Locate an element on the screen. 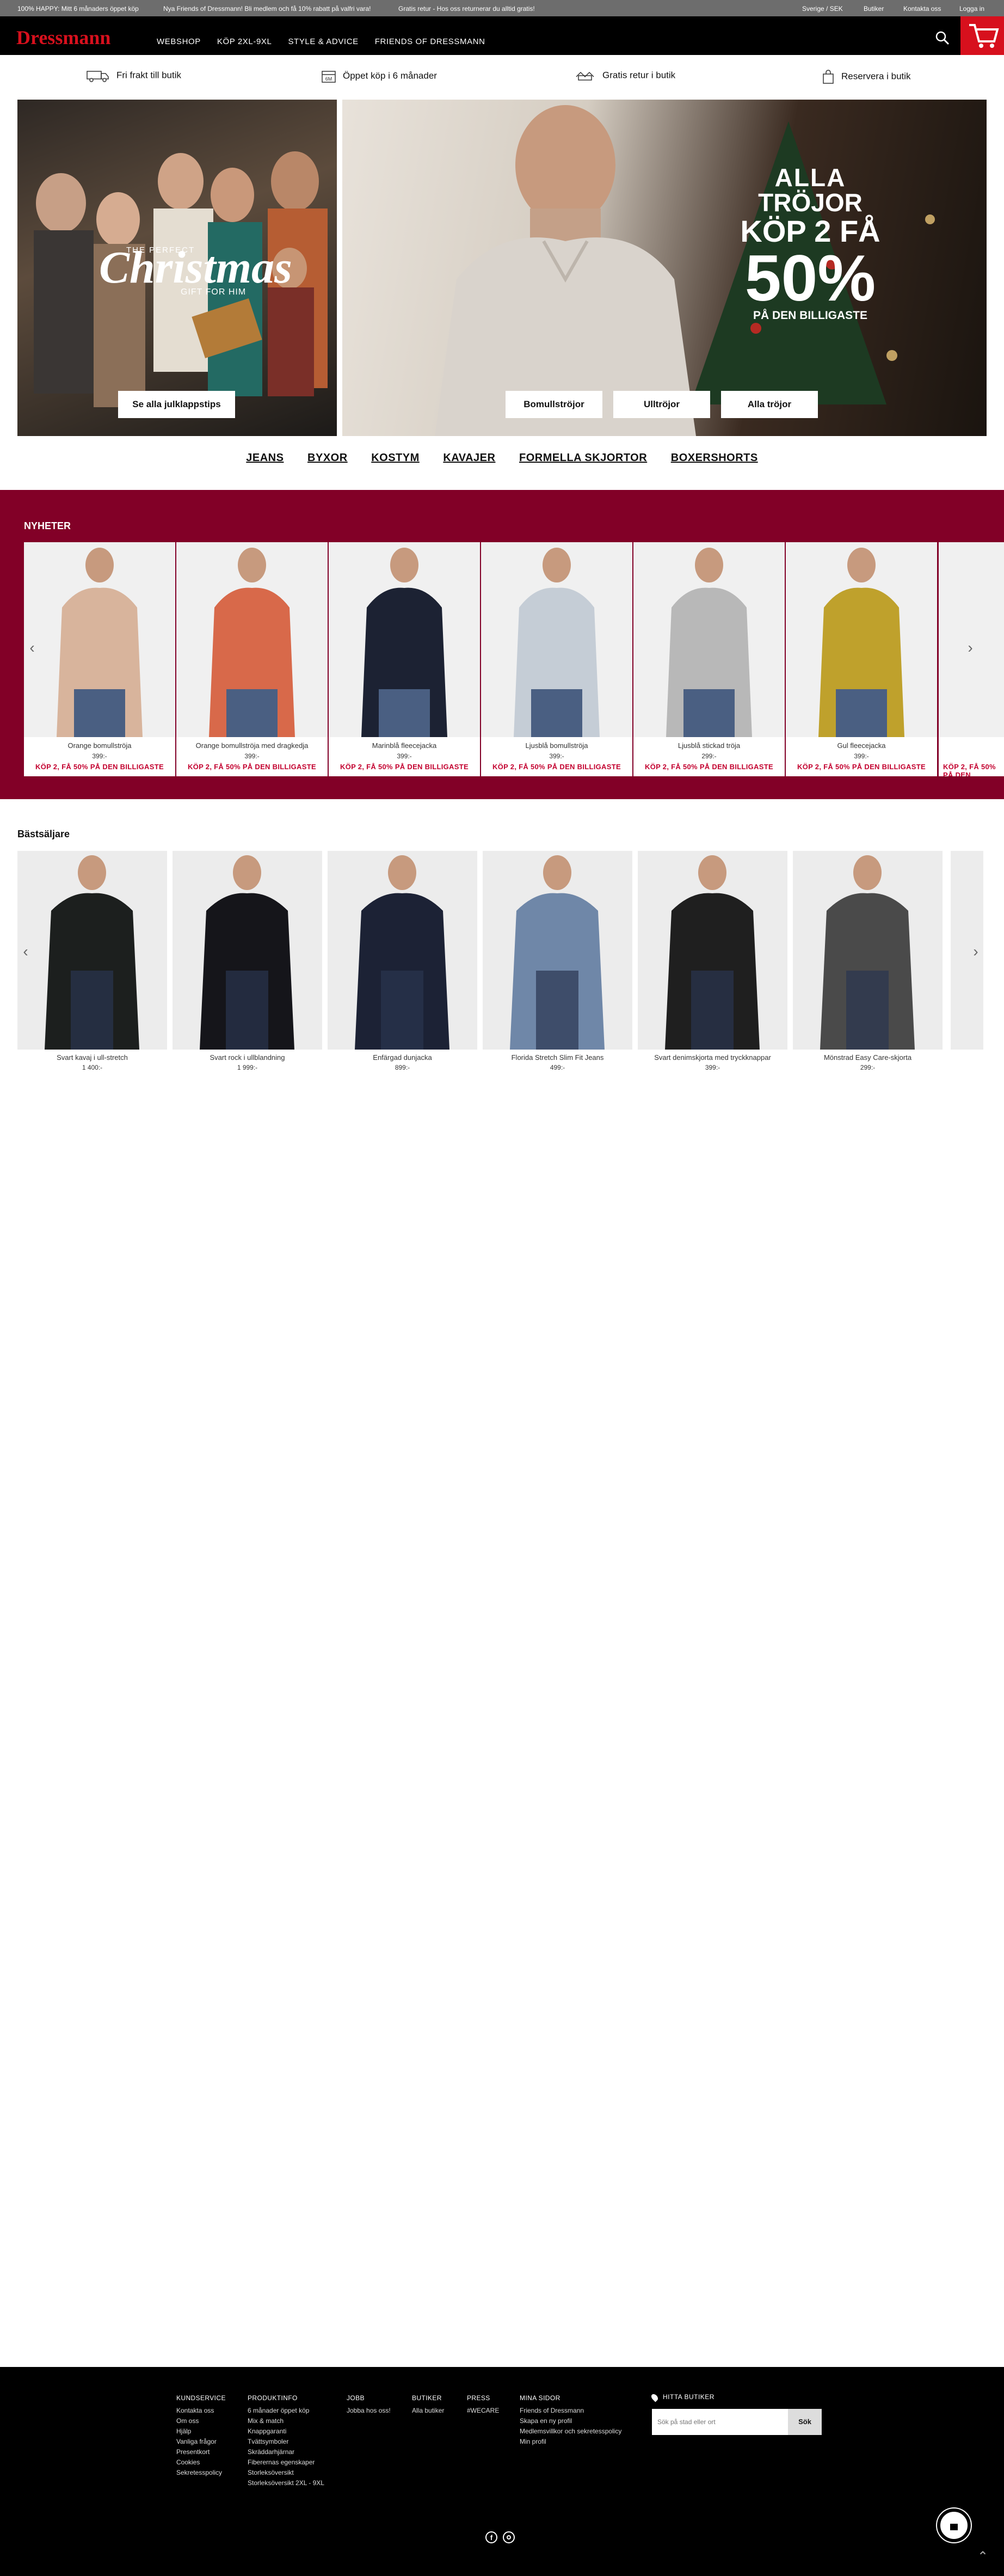  all-sweaters-button: Alla tröjor is located at coordinates (769, 404).